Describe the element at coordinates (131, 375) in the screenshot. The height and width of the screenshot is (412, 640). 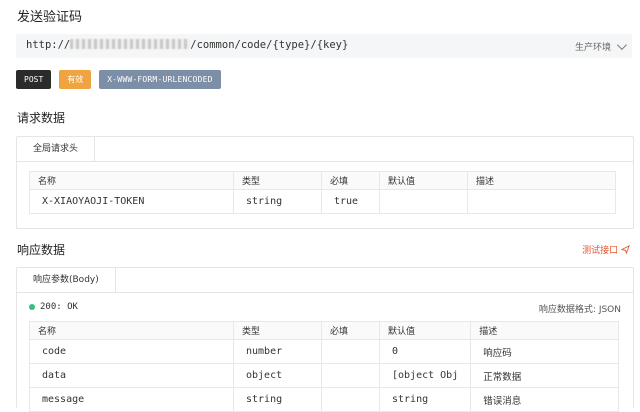
I see `cell-name: data` at that location.